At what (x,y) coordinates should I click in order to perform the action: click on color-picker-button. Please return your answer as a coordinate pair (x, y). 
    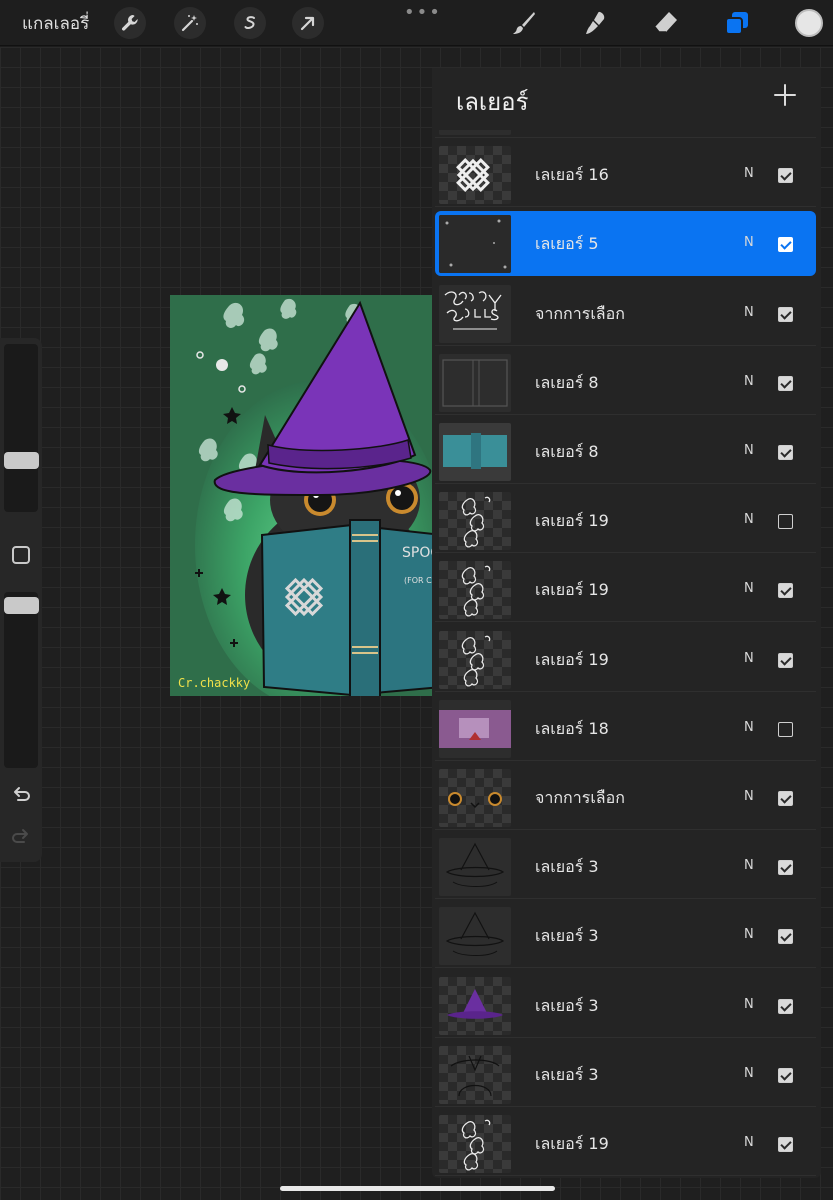
    Looking at the image, I should click on (809, 23).